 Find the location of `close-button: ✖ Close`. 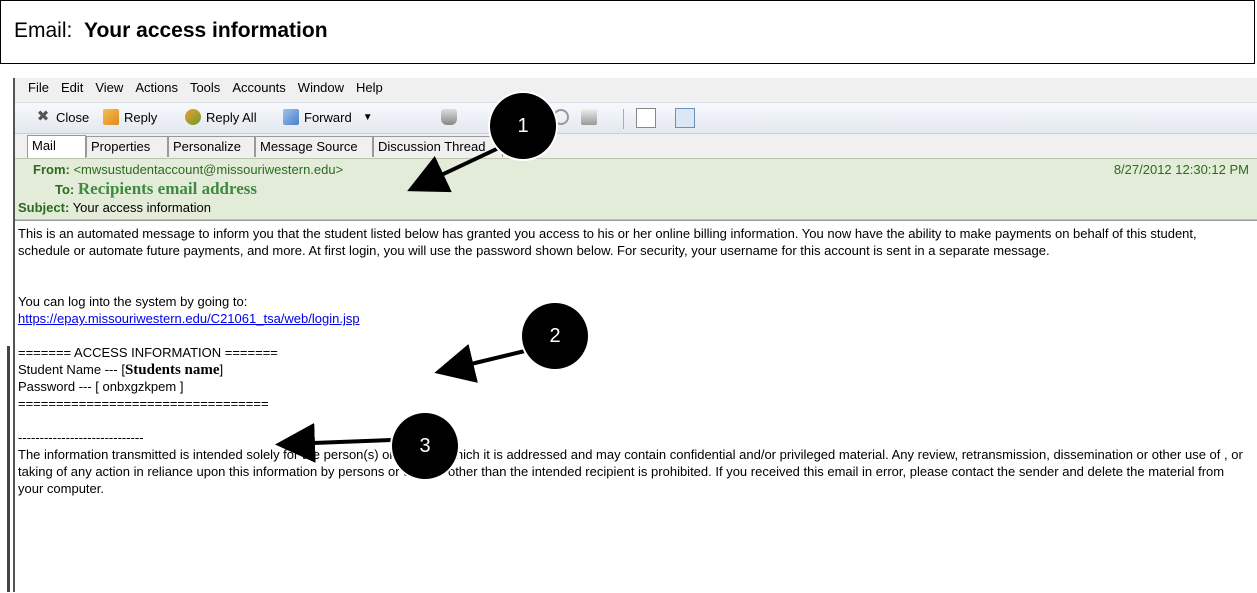

close-button: ✖ Close is located at coordinates (62, 116).